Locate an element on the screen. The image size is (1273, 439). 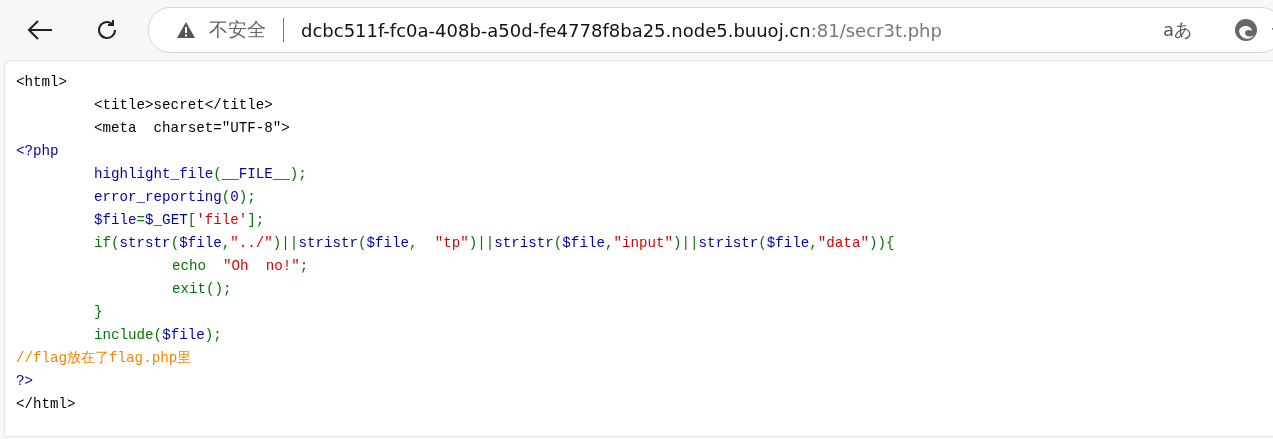
code-line: </html> is located at coordinates (46, 404).